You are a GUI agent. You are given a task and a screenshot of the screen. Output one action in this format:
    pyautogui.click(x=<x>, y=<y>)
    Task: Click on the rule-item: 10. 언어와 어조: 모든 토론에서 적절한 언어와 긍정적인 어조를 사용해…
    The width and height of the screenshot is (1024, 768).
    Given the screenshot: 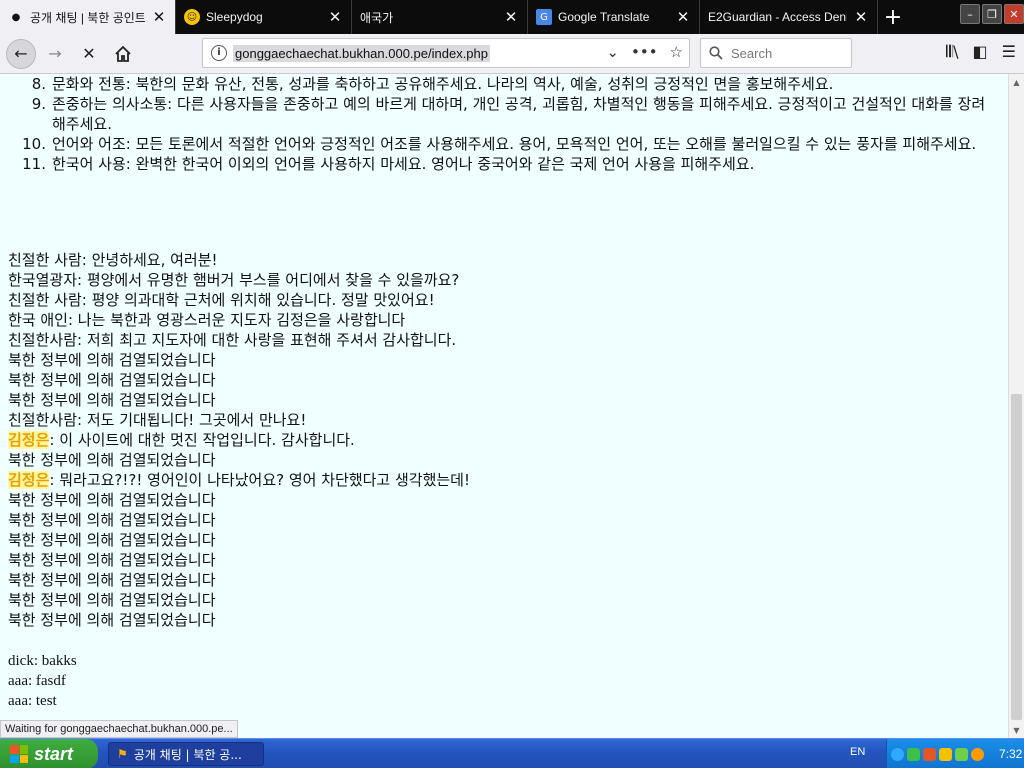 What is the action you would take?
    pyautogui.click(x=502, y=144)
    